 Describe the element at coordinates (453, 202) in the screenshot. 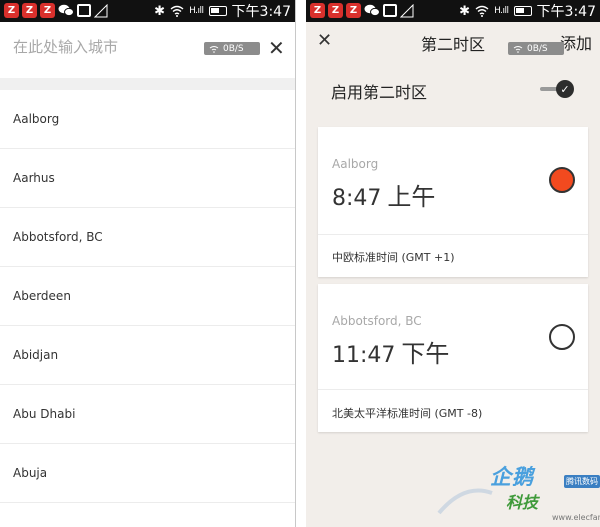

I see `timezone-card: Aalborg 8:47 上午 中欧标准时间 (GMT +1)` at that location.